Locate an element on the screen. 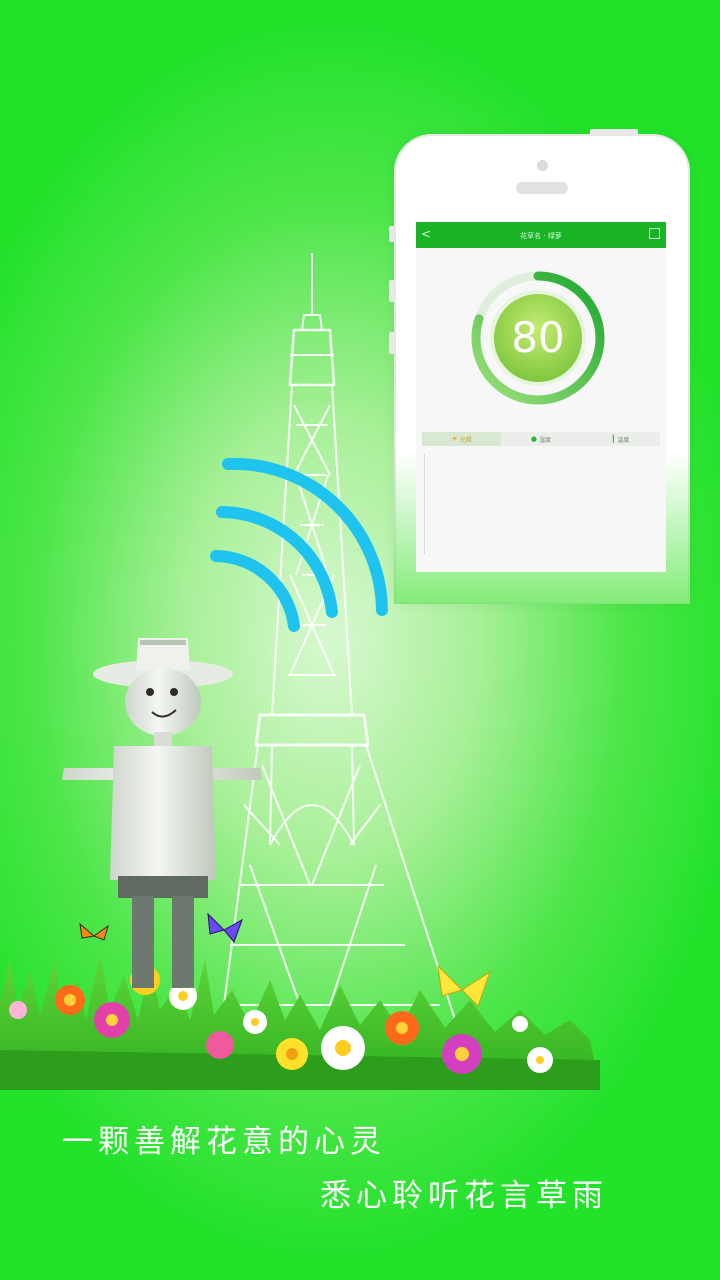  tab-temperature: ┃ 温度 is located at coordinates (620, 439).